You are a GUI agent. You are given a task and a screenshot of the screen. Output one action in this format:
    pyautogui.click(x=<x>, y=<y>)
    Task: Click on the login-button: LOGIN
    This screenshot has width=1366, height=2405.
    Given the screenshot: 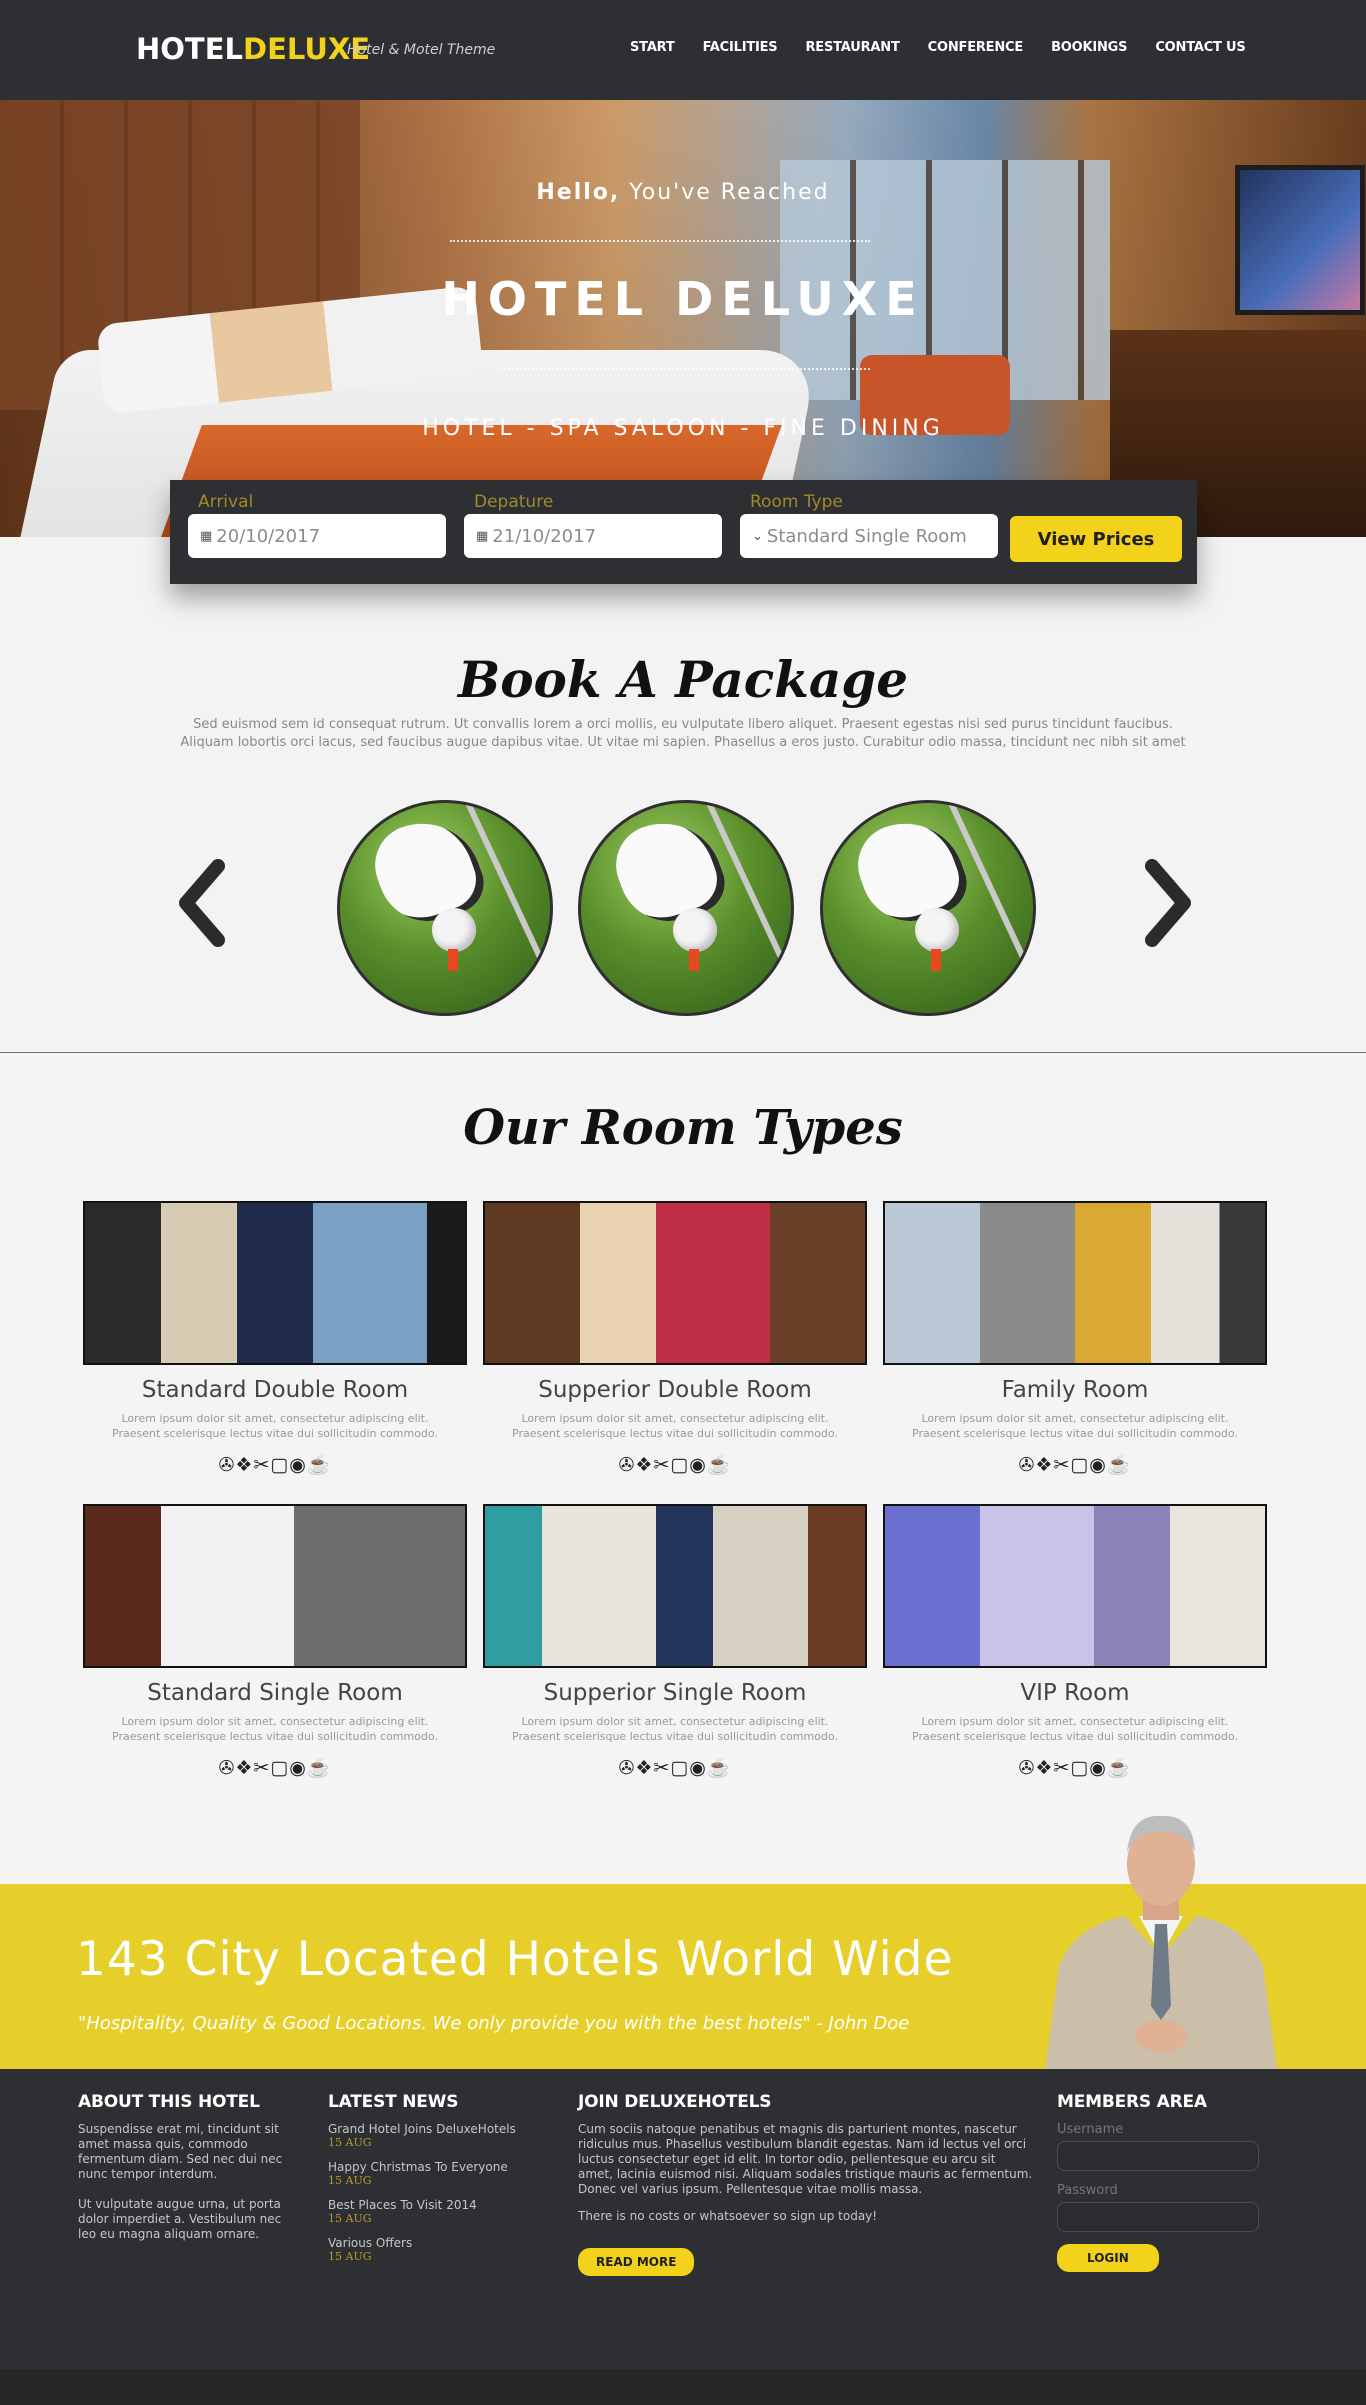 What is the action you would take?
    pyautogui.click(x=1108, y=2258)
    